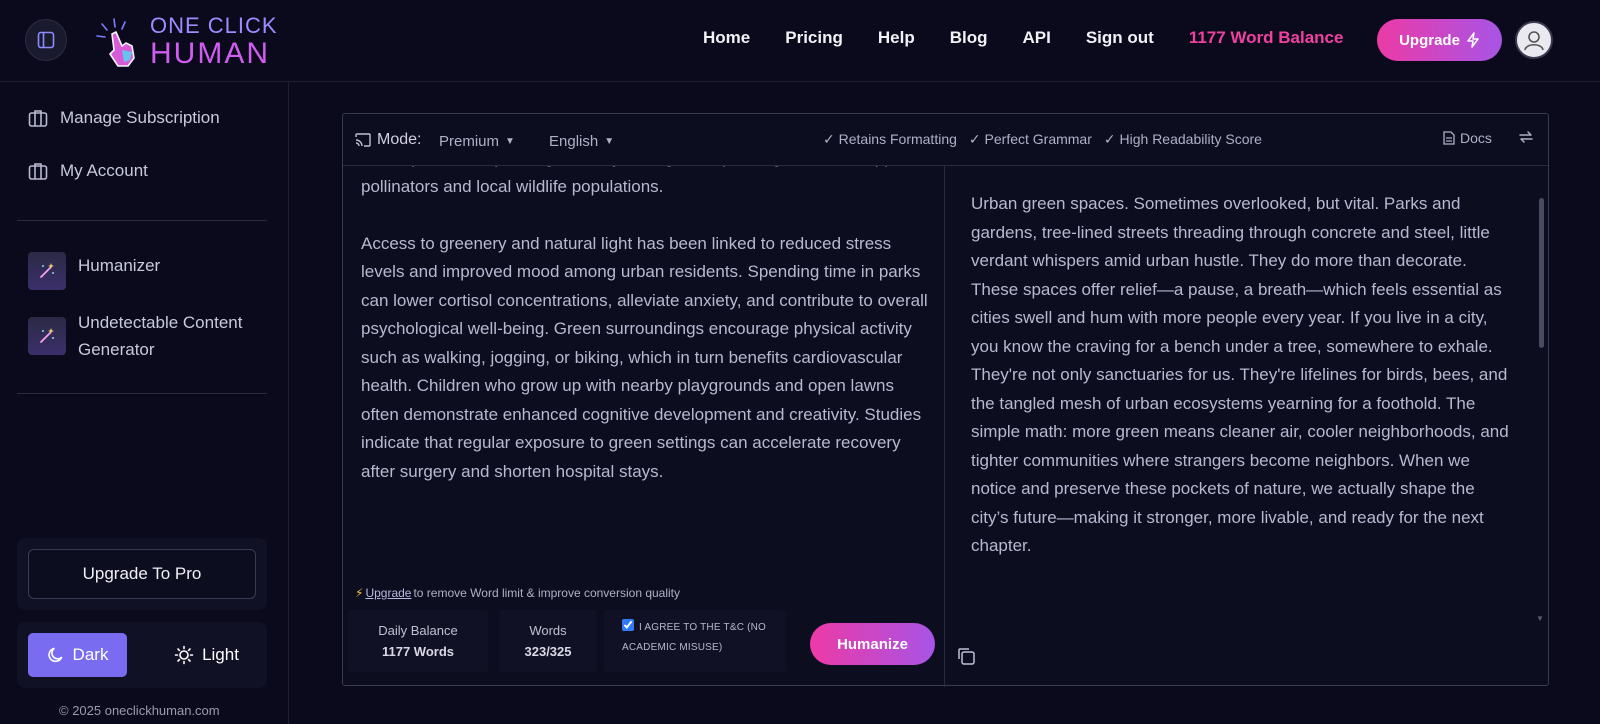  Describe the element at coordinates (1540, 618) in the screenshot. I see `scroll-down-icon: ▼` at that location.